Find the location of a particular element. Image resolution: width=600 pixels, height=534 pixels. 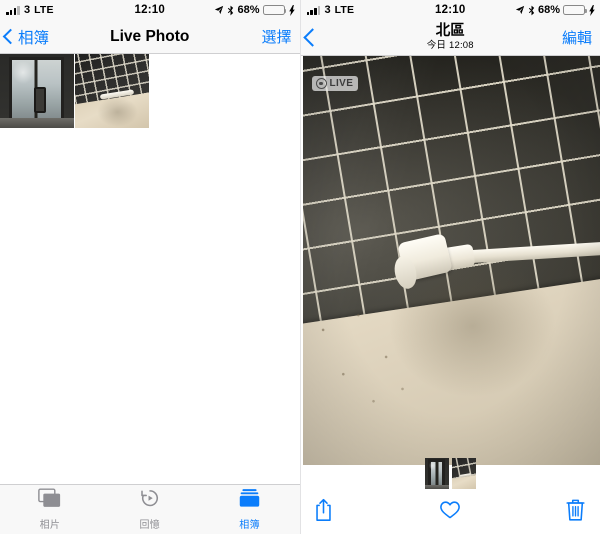

tab-memories: 回憶 is located at coordinates (150, 509).